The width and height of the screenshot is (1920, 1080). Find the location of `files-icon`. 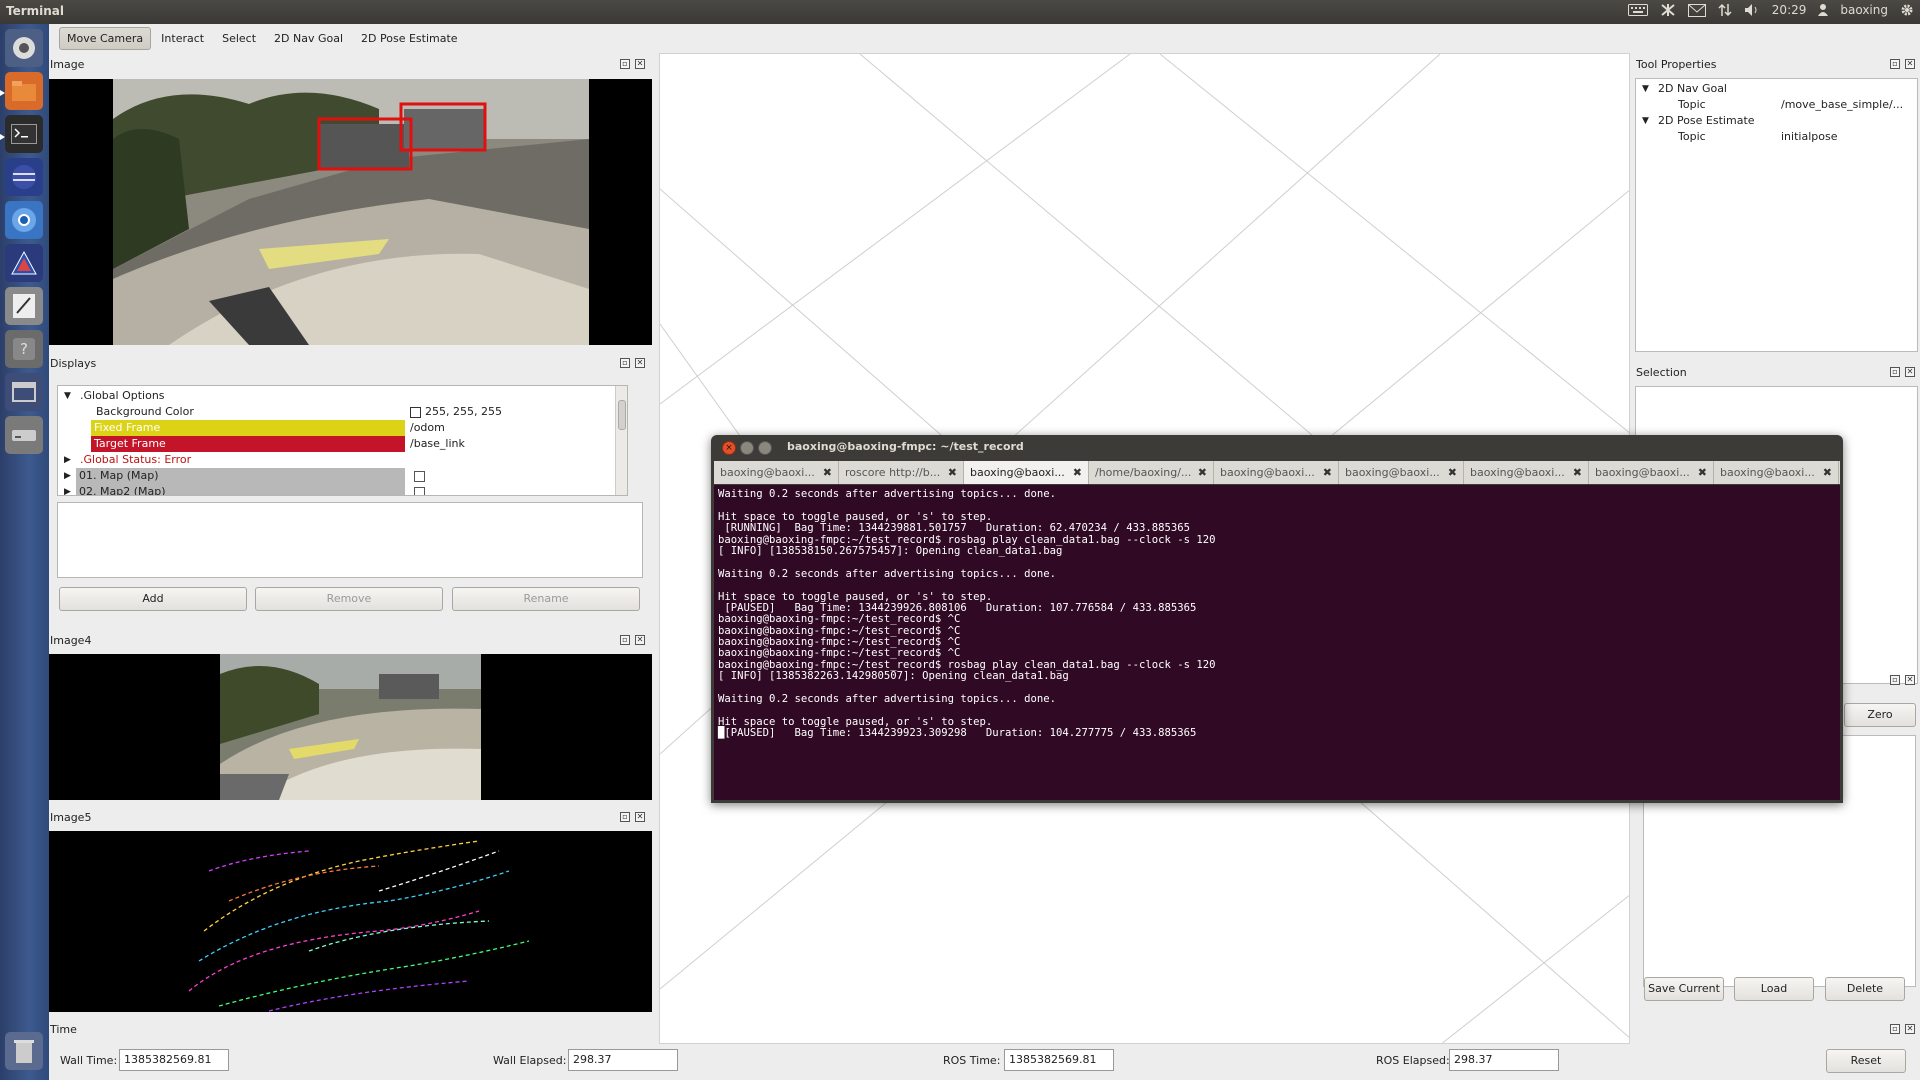

files-icon is located at coordinates (24, 91).